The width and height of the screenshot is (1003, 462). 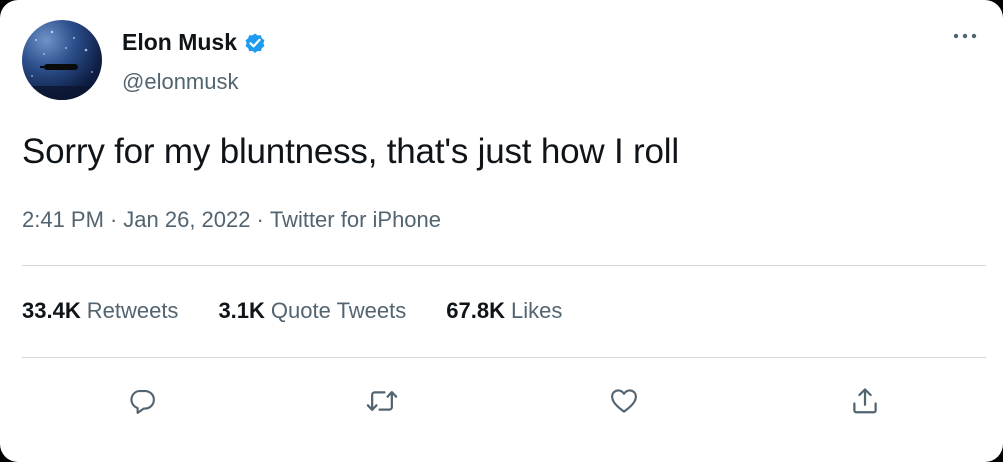 I want to click on retweet-icon, so click(x=382, y=401).